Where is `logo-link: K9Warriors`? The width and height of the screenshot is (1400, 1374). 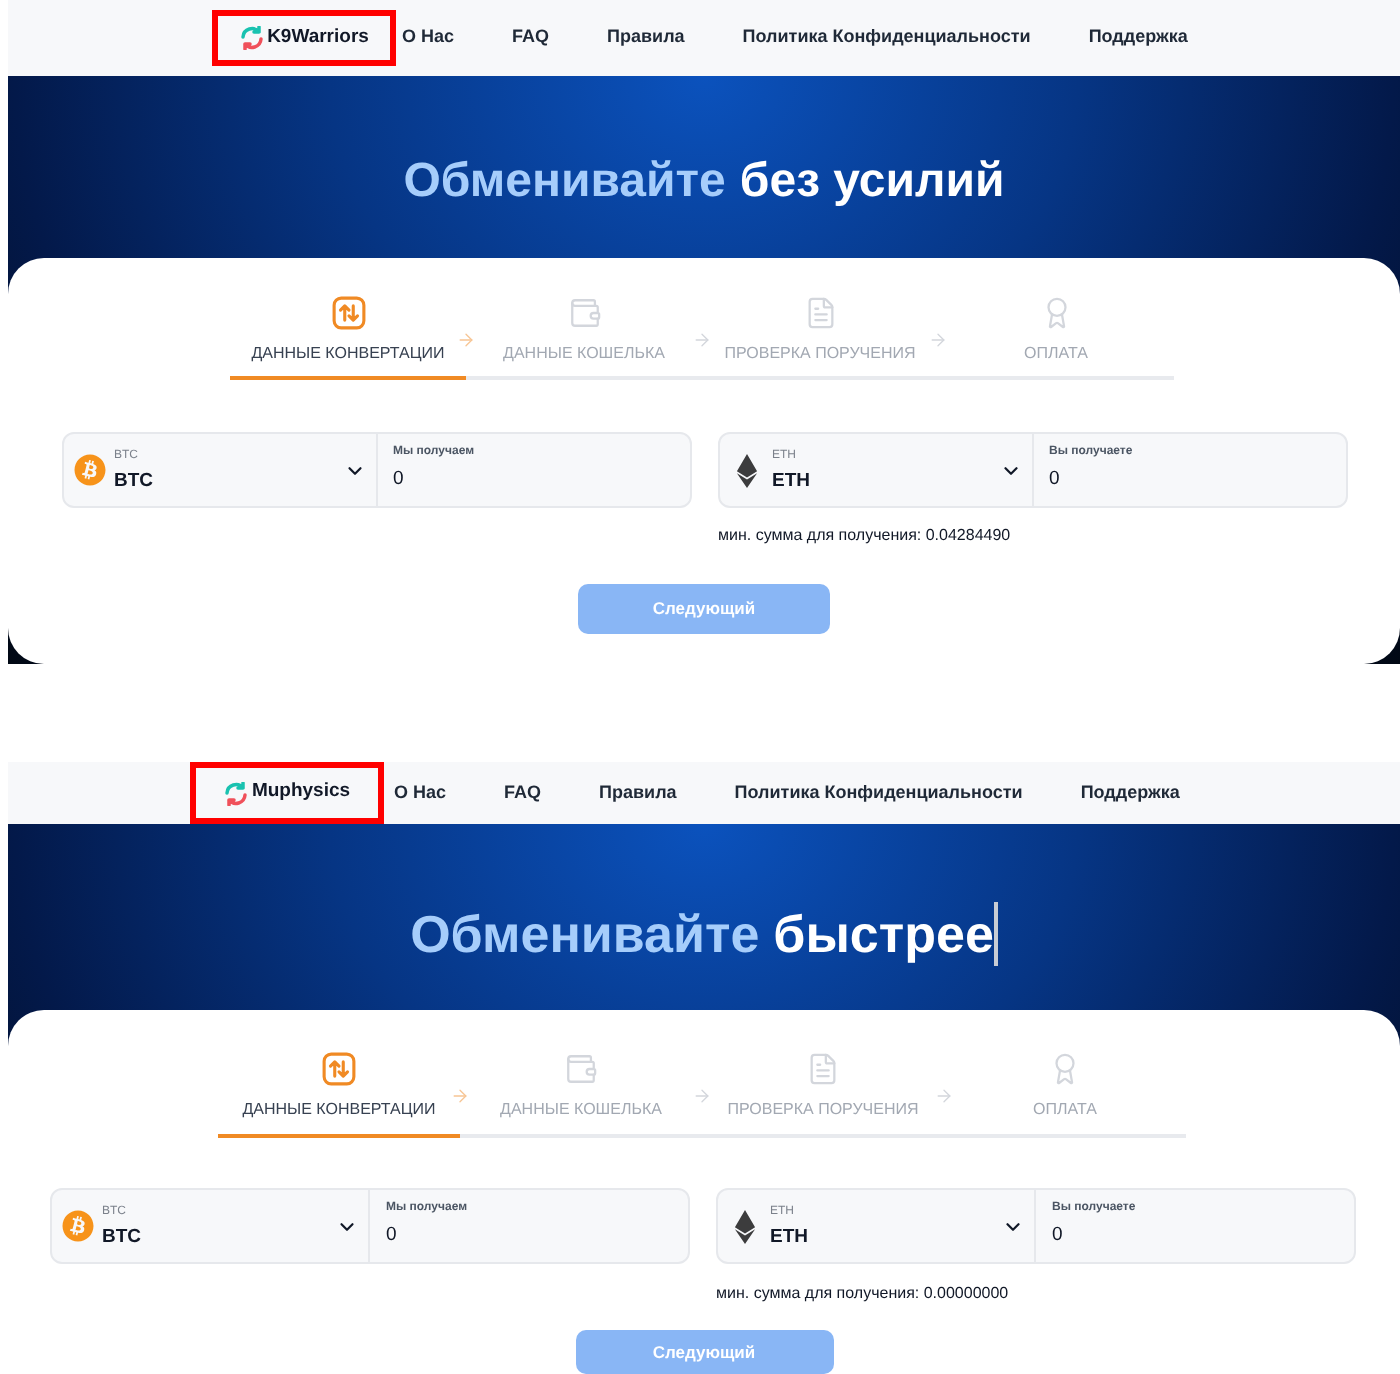 logo-link: K9Warriors is located at coordinates (304, 38).